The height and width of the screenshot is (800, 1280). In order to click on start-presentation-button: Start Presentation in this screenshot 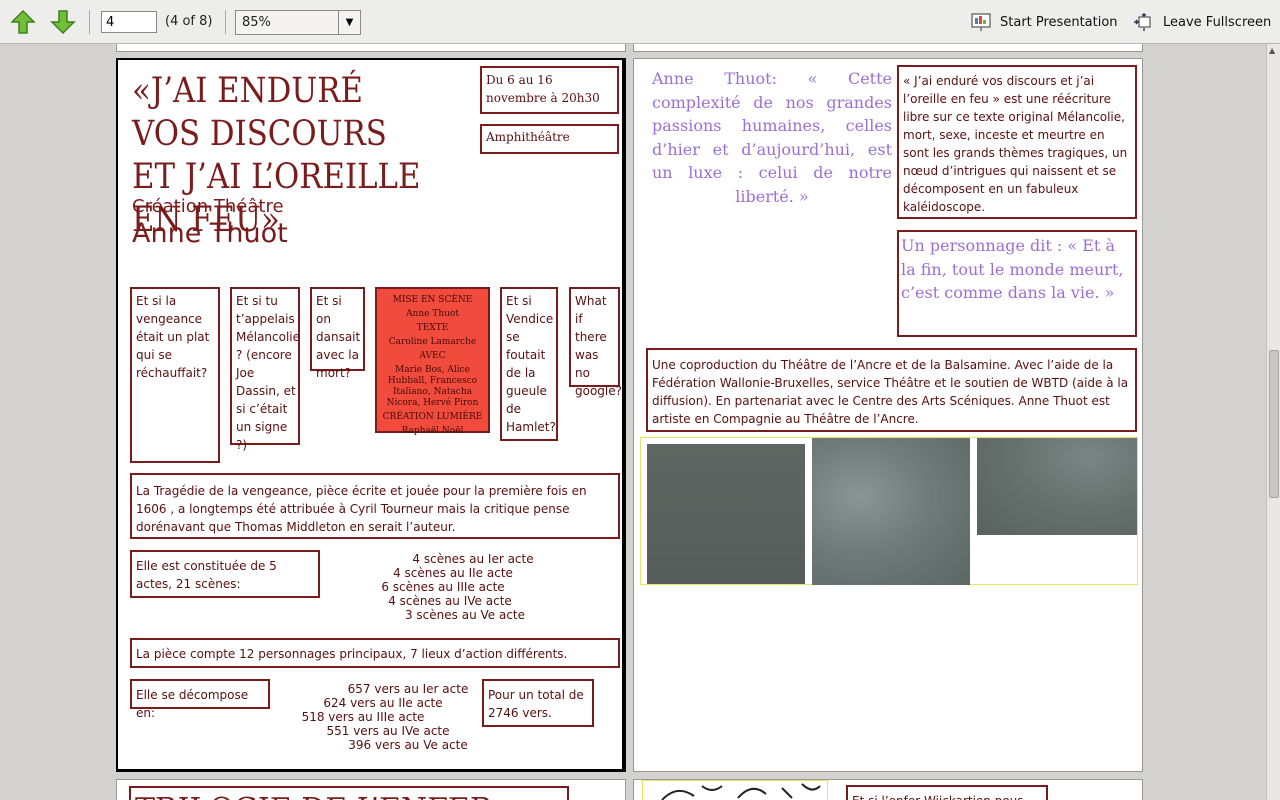, I will do `click(1044, 22)`.